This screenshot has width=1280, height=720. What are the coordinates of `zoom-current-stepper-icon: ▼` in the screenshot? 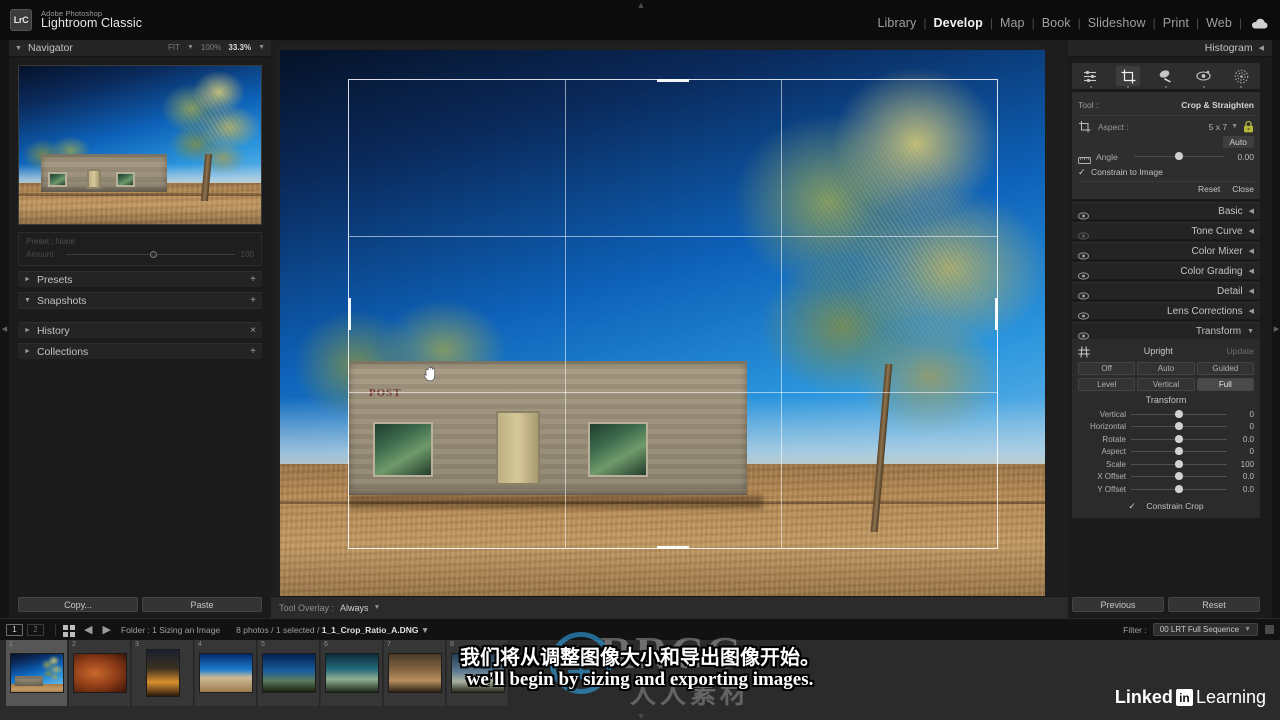 It's located at (261, 47).